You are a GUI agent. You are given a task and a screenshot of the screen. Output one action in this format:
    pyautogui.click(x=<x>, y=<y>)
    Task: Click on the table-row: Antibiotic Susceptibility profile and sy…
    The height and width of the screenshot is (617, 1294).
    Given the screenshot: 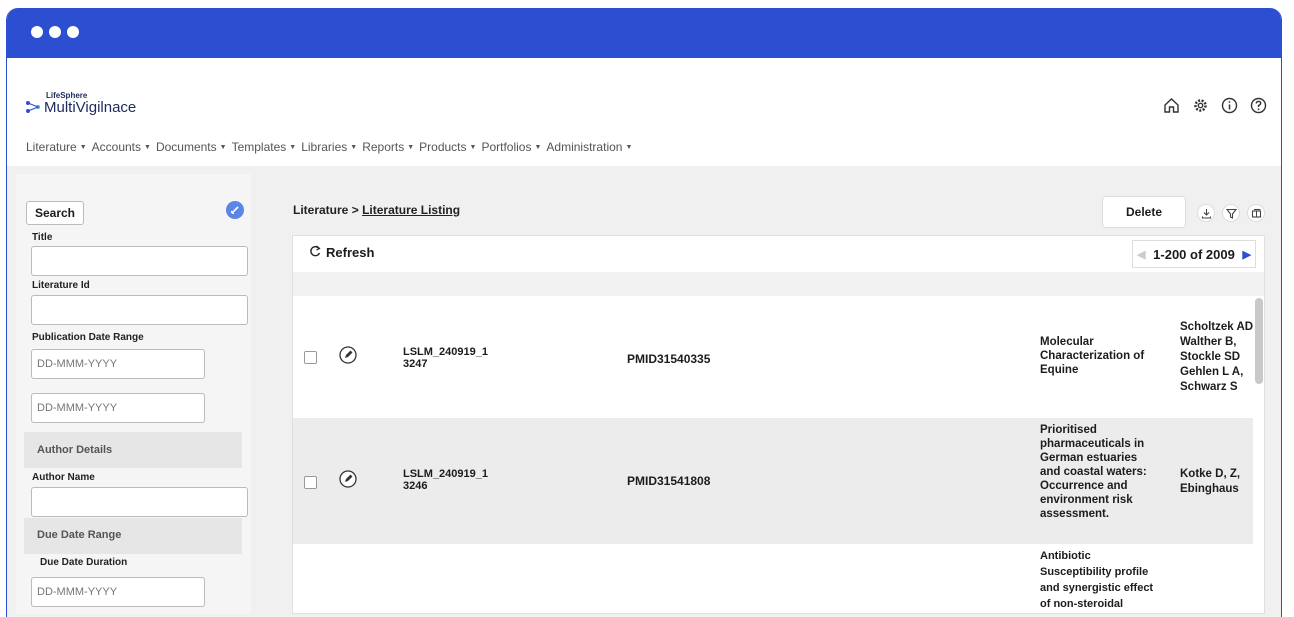 What is the action you would take?
    pyautogui.click(x=773, y=580)
    